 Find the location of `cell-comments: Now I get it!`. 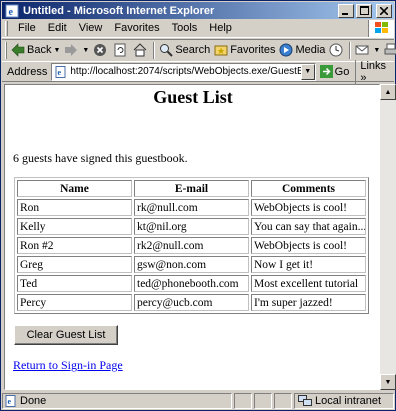

cell-comments: Now I get it! is located at coordinates (308, 264).